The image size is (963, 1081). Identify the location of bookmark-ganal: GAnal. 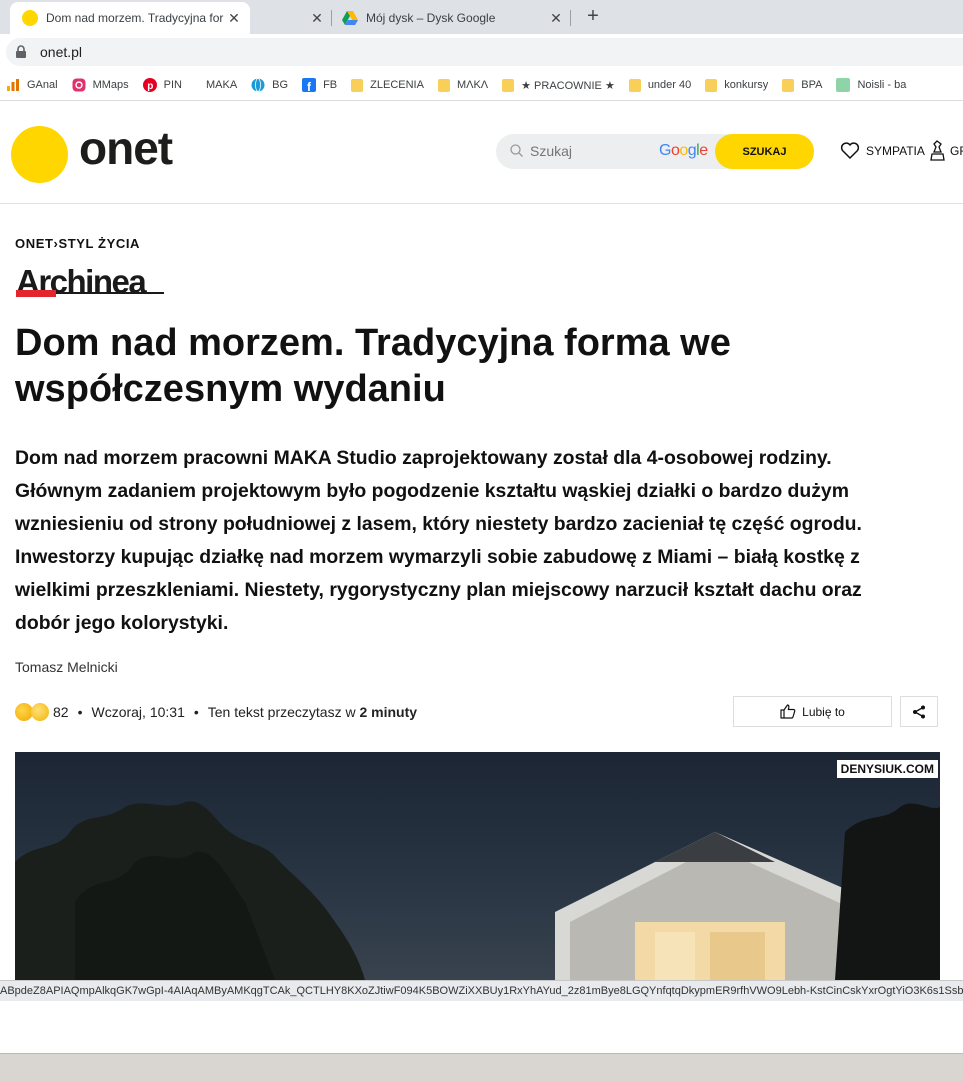
(32, 85).